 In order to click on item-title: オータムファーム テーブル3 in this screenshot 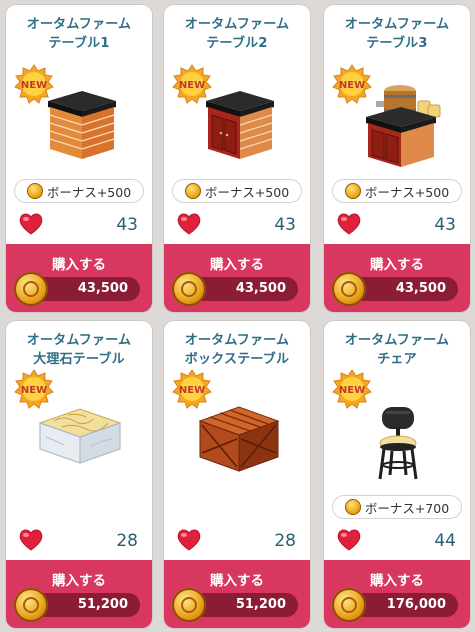, I will do `click(397, 34)`.